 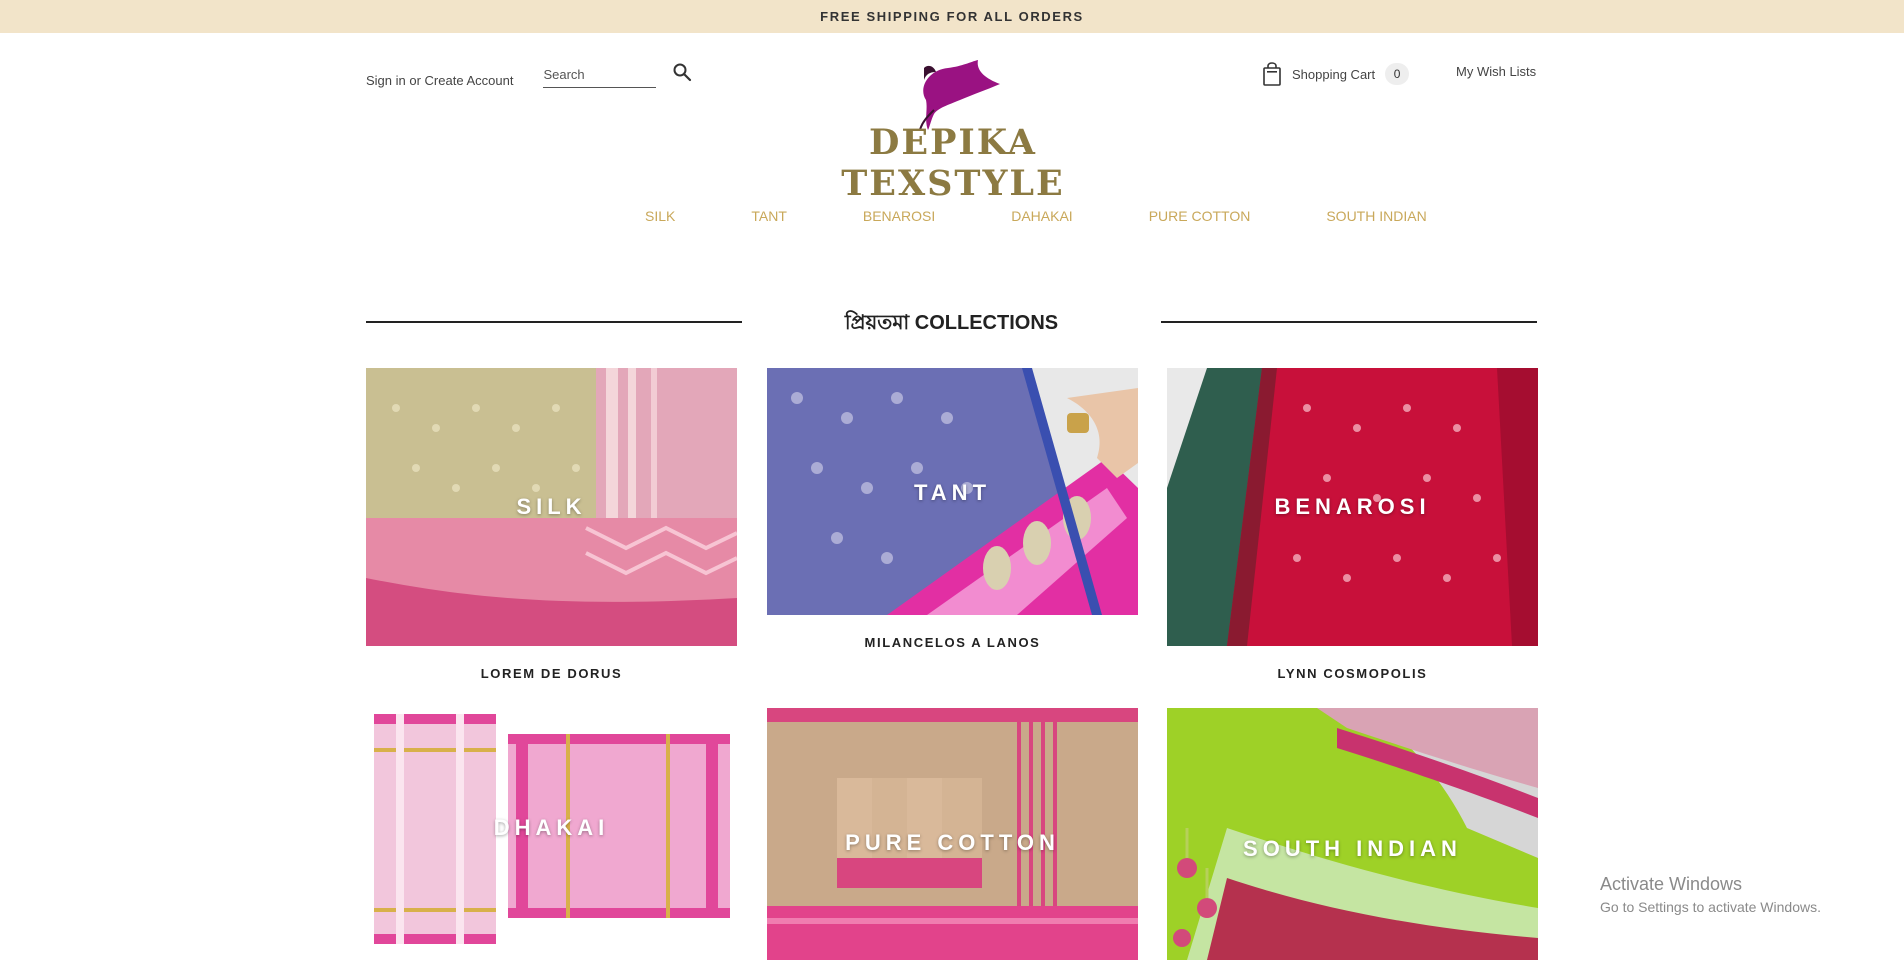 What do you see at coordinates (1272, 74) in the screenshot?
I see `shopping-bag-icon` at bounding box center [1272, 74].